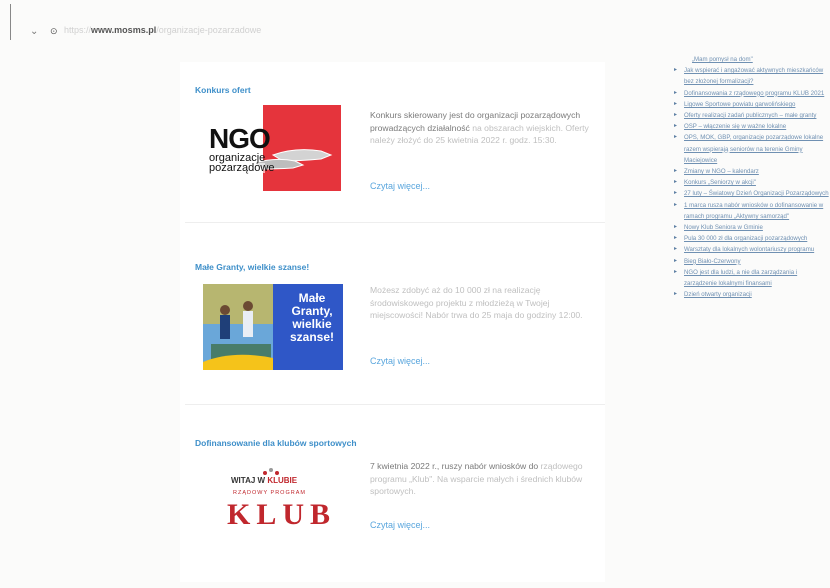  What do you see at coordinates (34, 31) in the screenshot?
I see `chevron-down-icon: ⌄` at bounding box center [34, 31].